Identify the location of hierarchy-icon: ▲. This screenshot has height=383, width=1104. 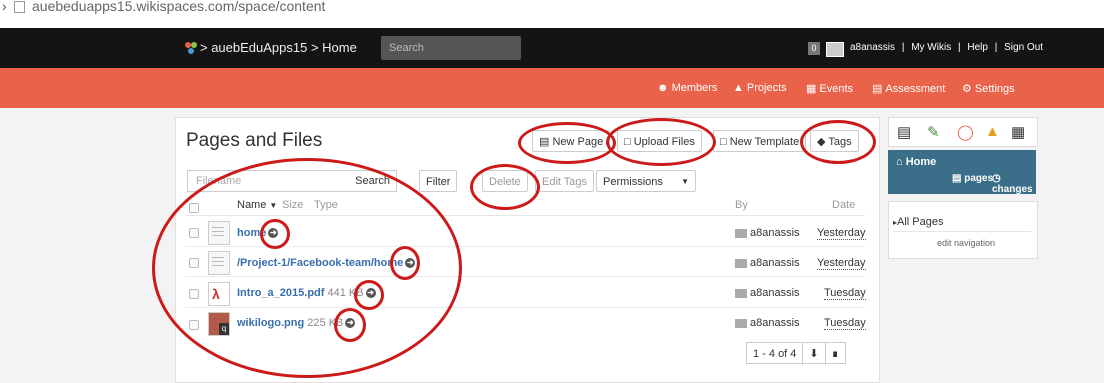
(992, 131).